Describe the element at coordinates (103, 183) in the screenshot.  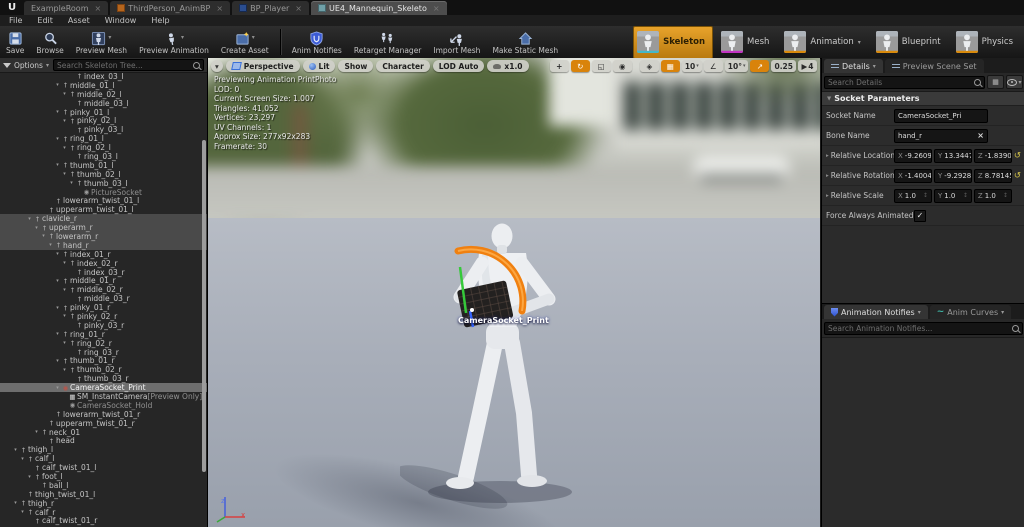
I see `tree-row: ▾ † thumb_03_l` at that location.